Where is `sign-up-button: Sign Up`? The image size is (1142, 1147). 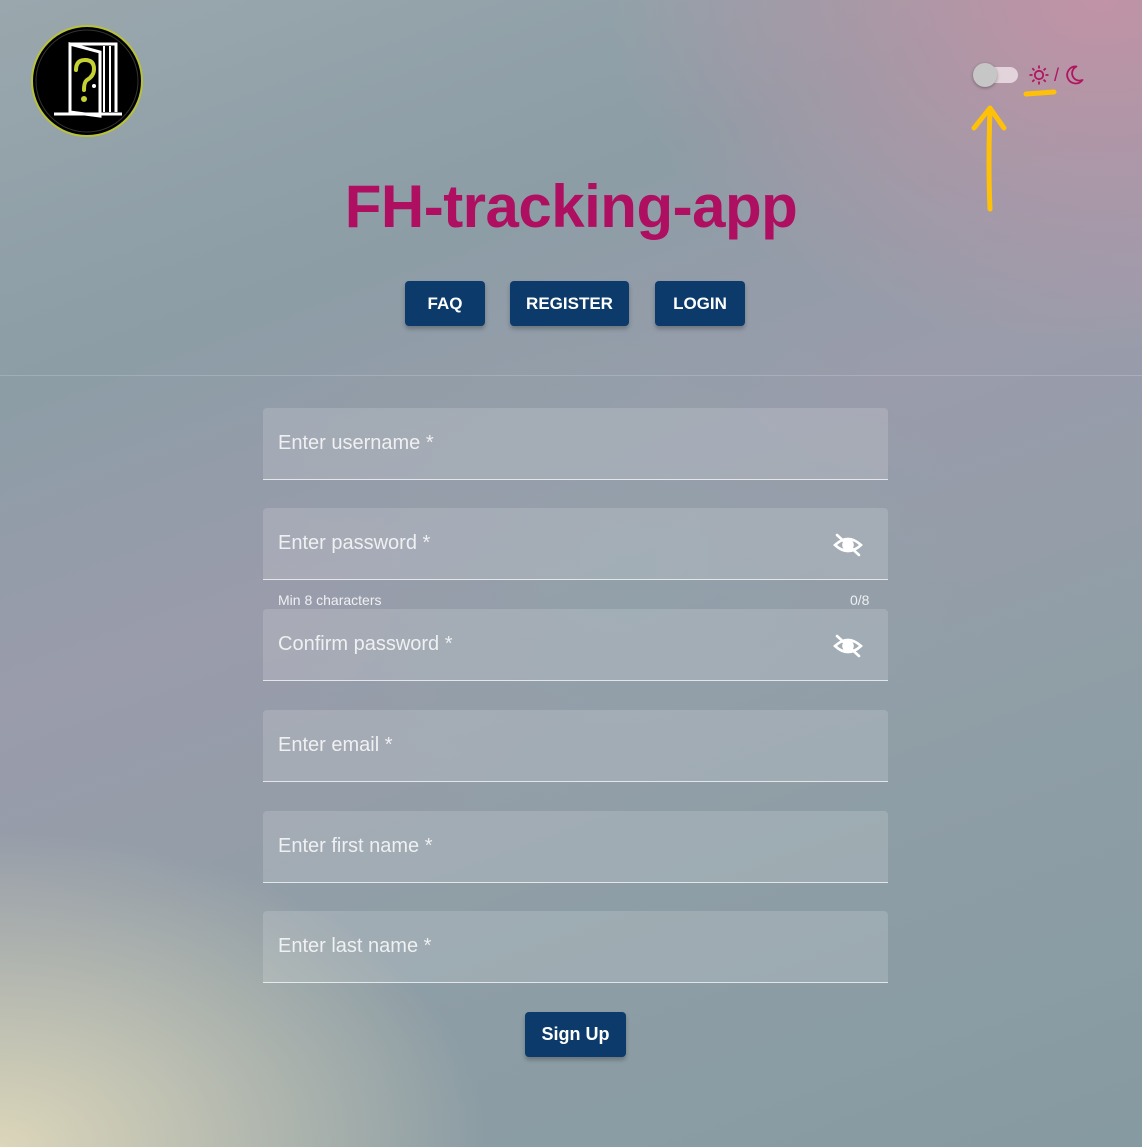
sign-up-button: Sign Up is located at coordinates (575, 1034).